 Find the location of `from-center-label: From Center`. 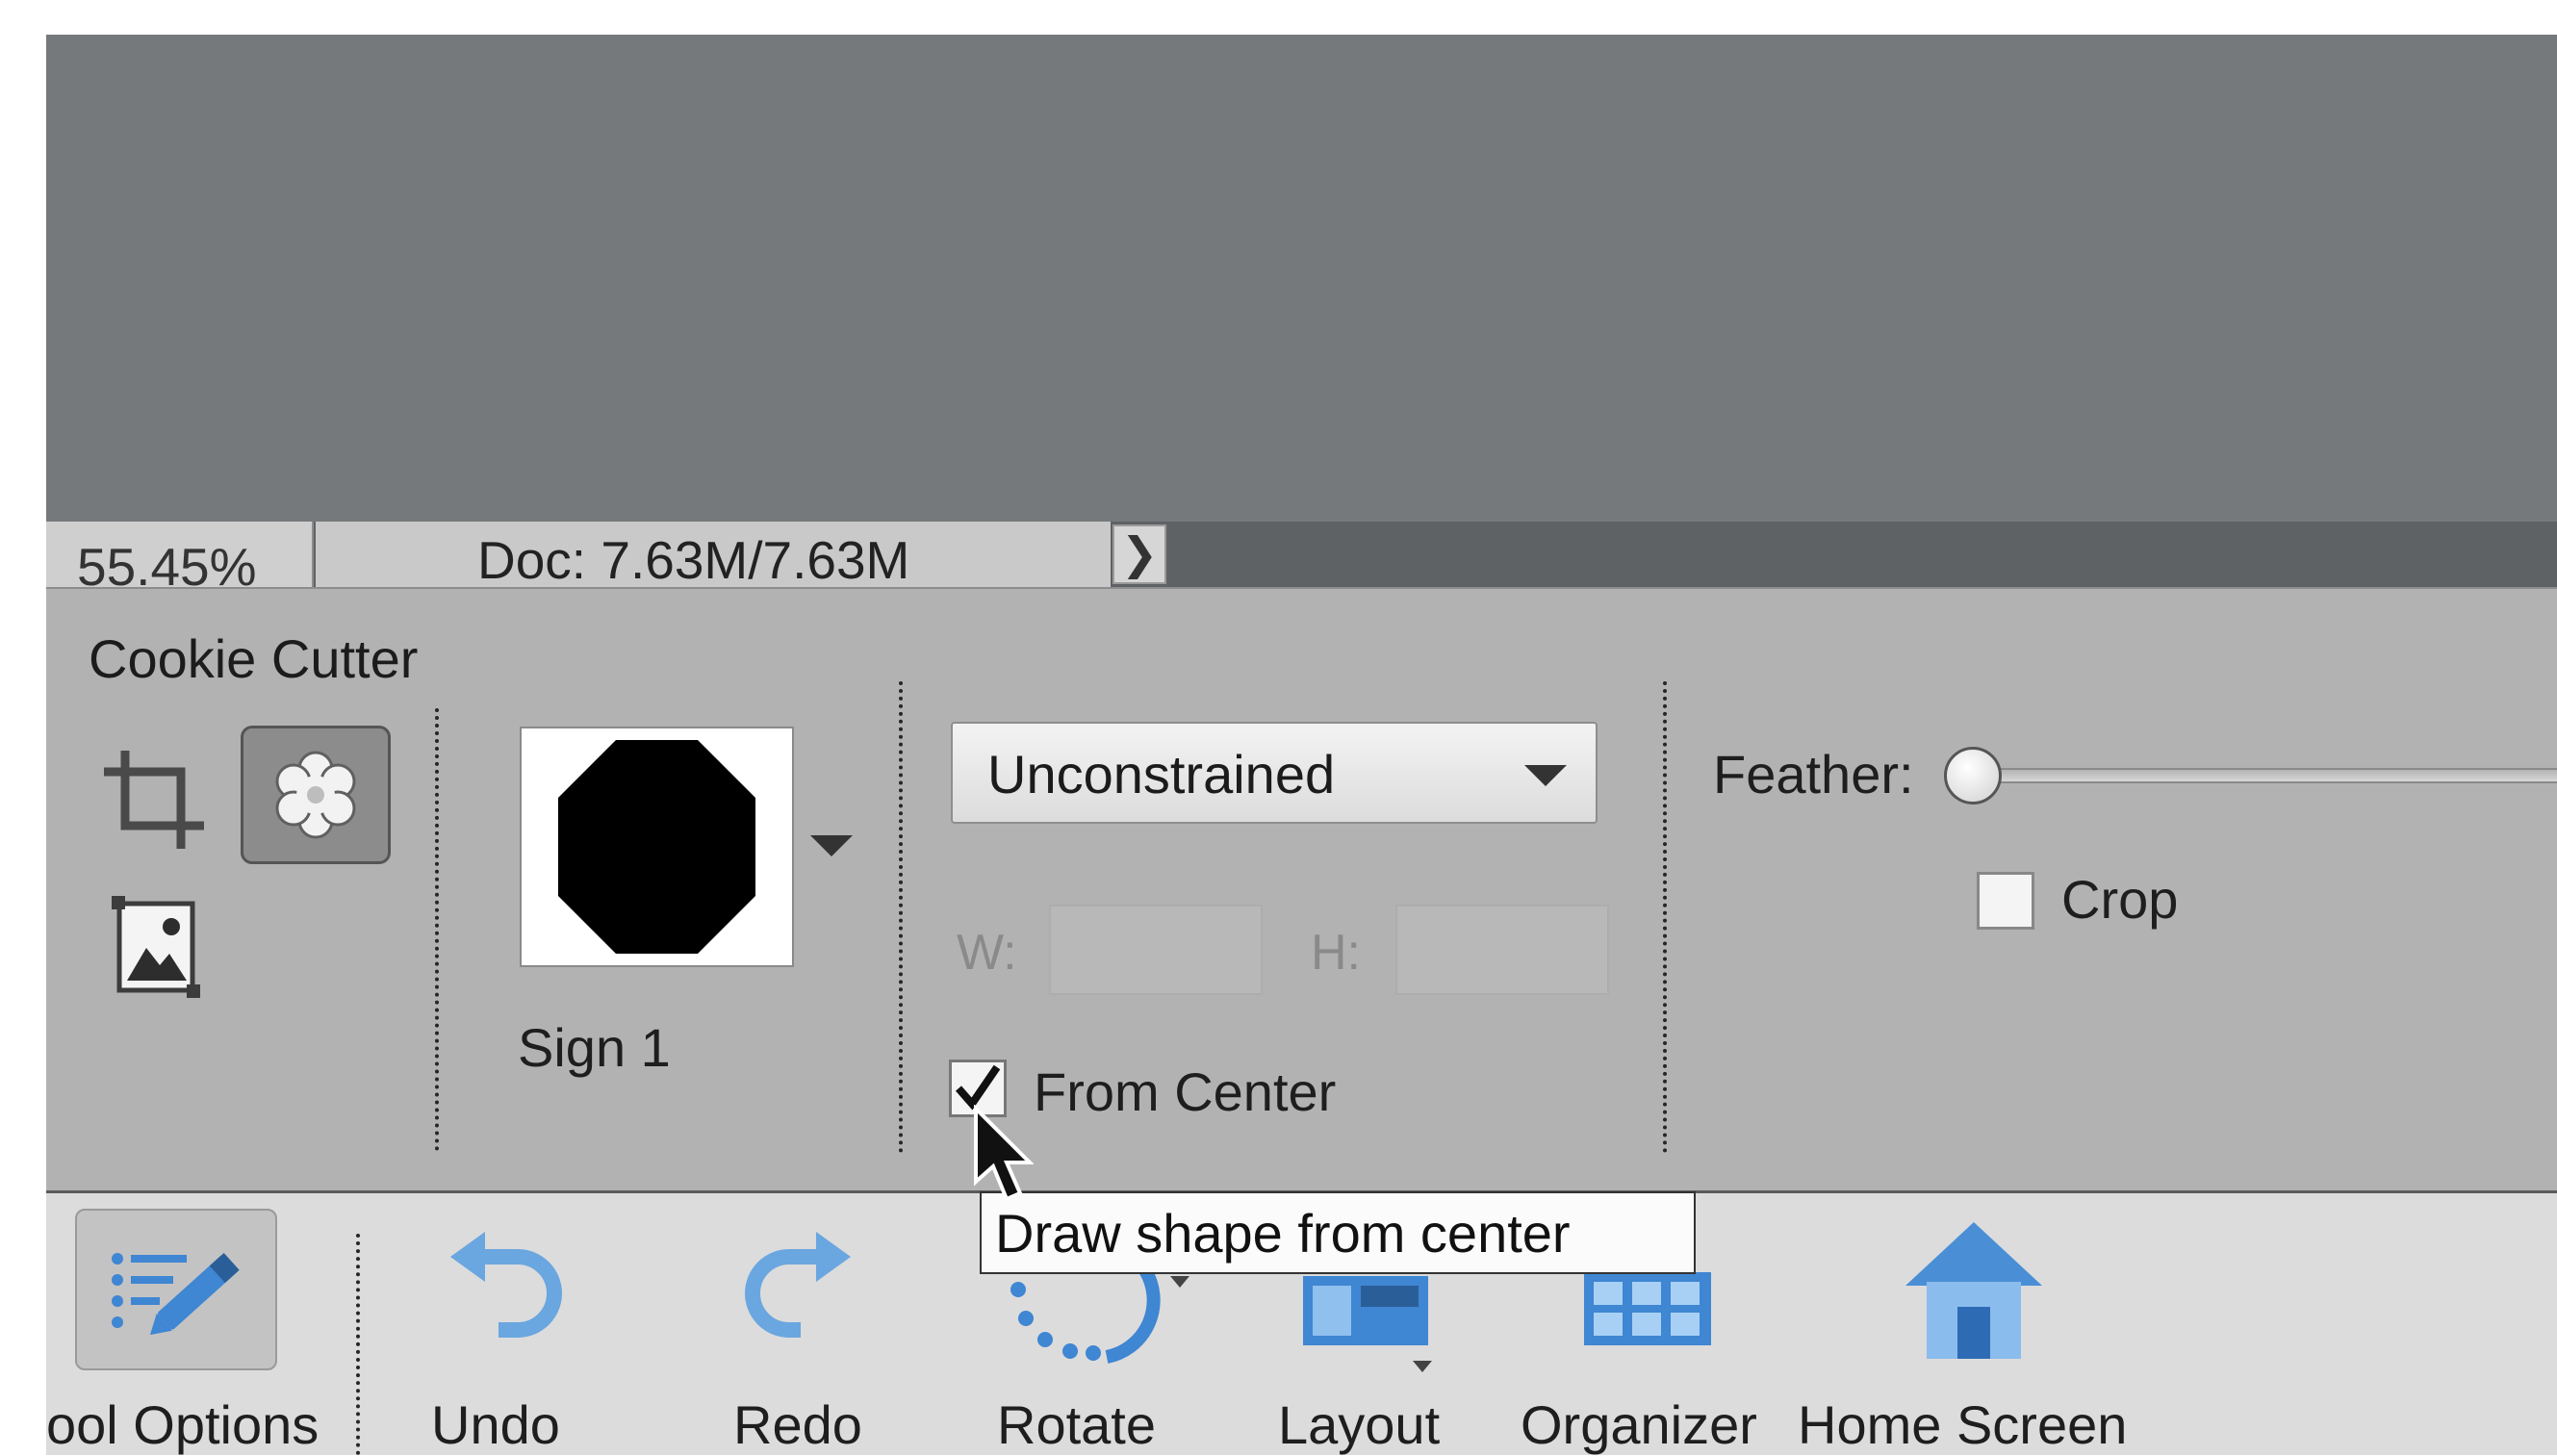

from-center-label: From Center is located at coordinates (1185, 1091).